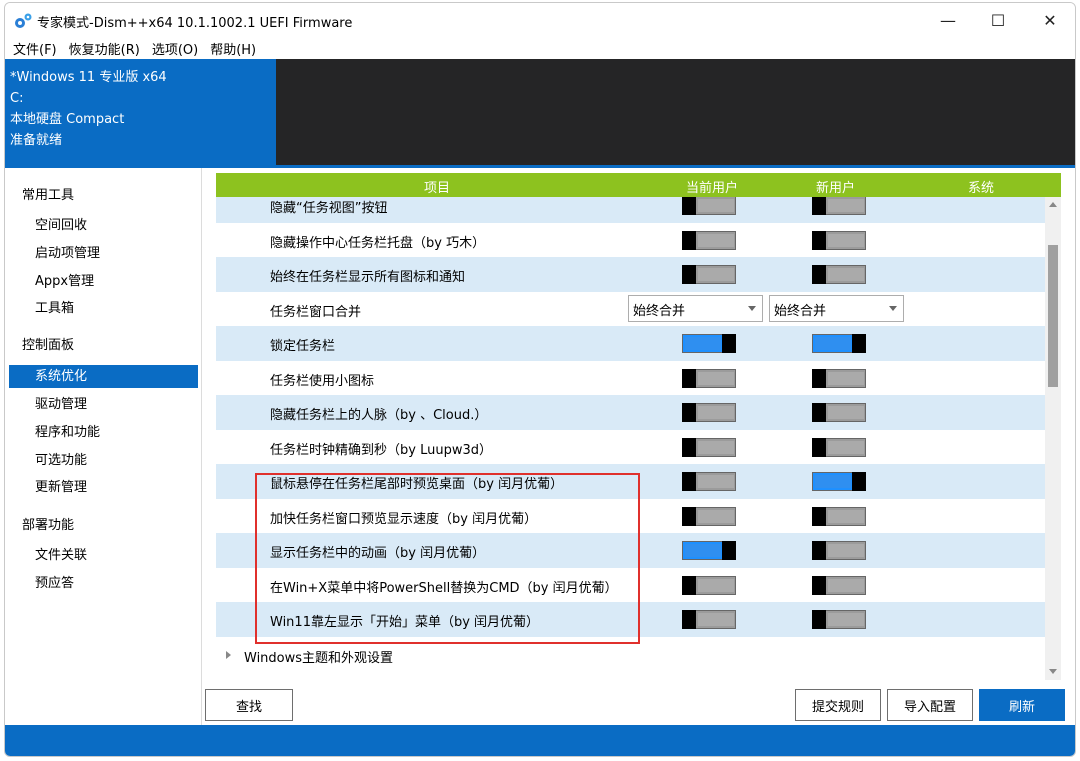 This screenshot has height=761, width=1080. What do you see at coordinates (103, 308) in the screenshot?
I see `sidebar-item-toolbox: 工具箱` at bounding box center [103, 308].